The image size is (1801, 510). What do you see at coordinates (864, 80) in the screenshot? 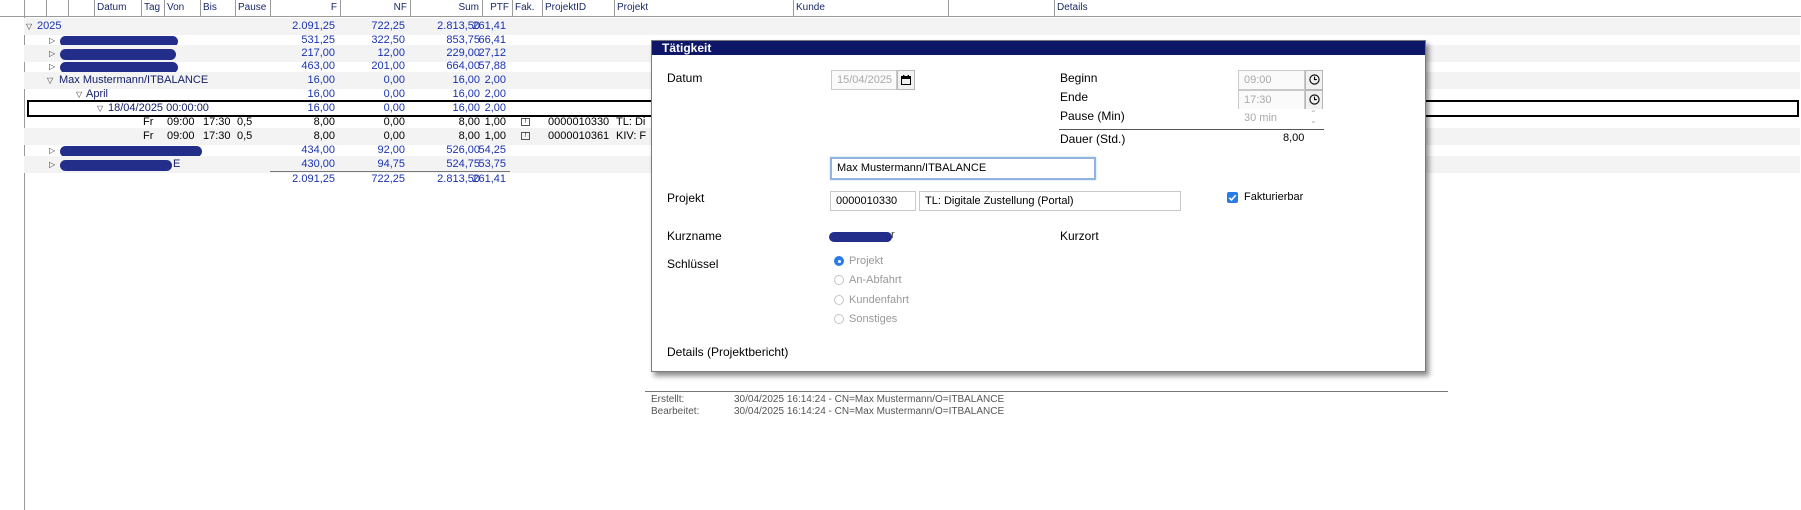
I see `datum-field: 15/04/2025` at bounding box center [864, 80].